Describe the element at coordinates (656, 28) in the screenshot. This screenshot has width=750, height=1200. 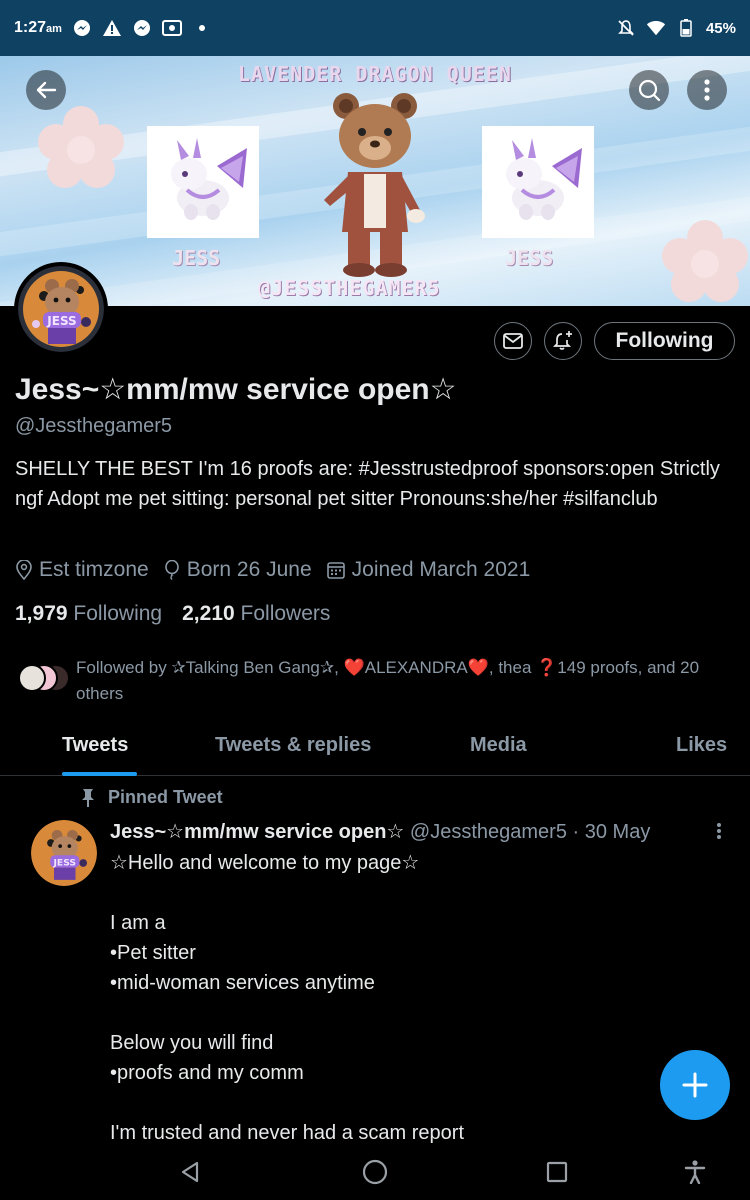
I see `wifi-icon` at that location.